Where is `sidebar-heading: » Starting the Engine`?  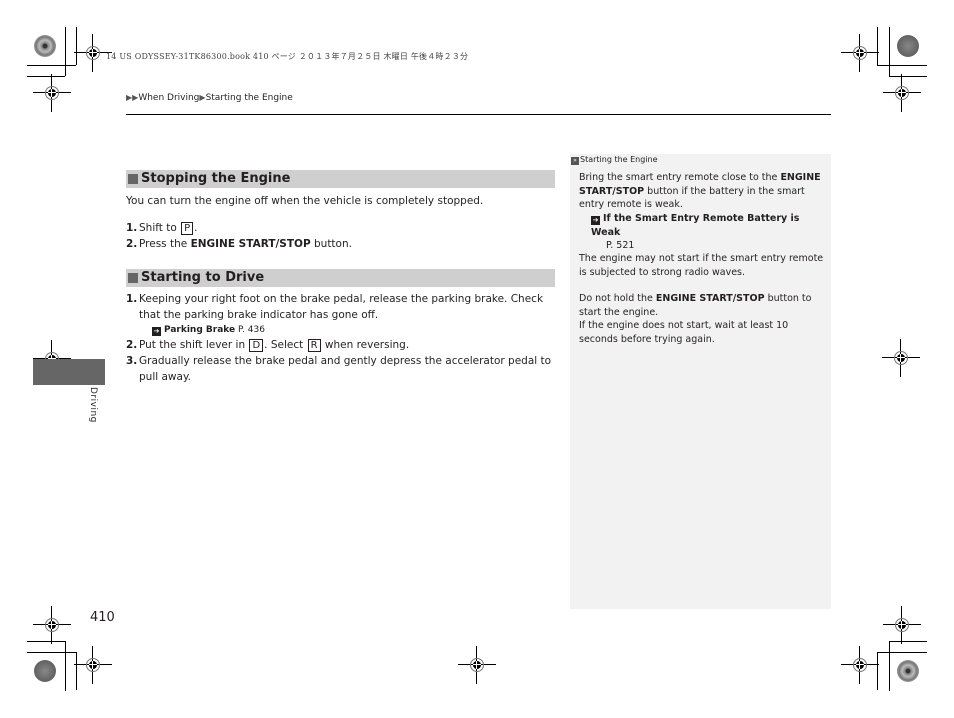 sidebar-heading: » Starting the Engine is located at coordinates (614, 160).